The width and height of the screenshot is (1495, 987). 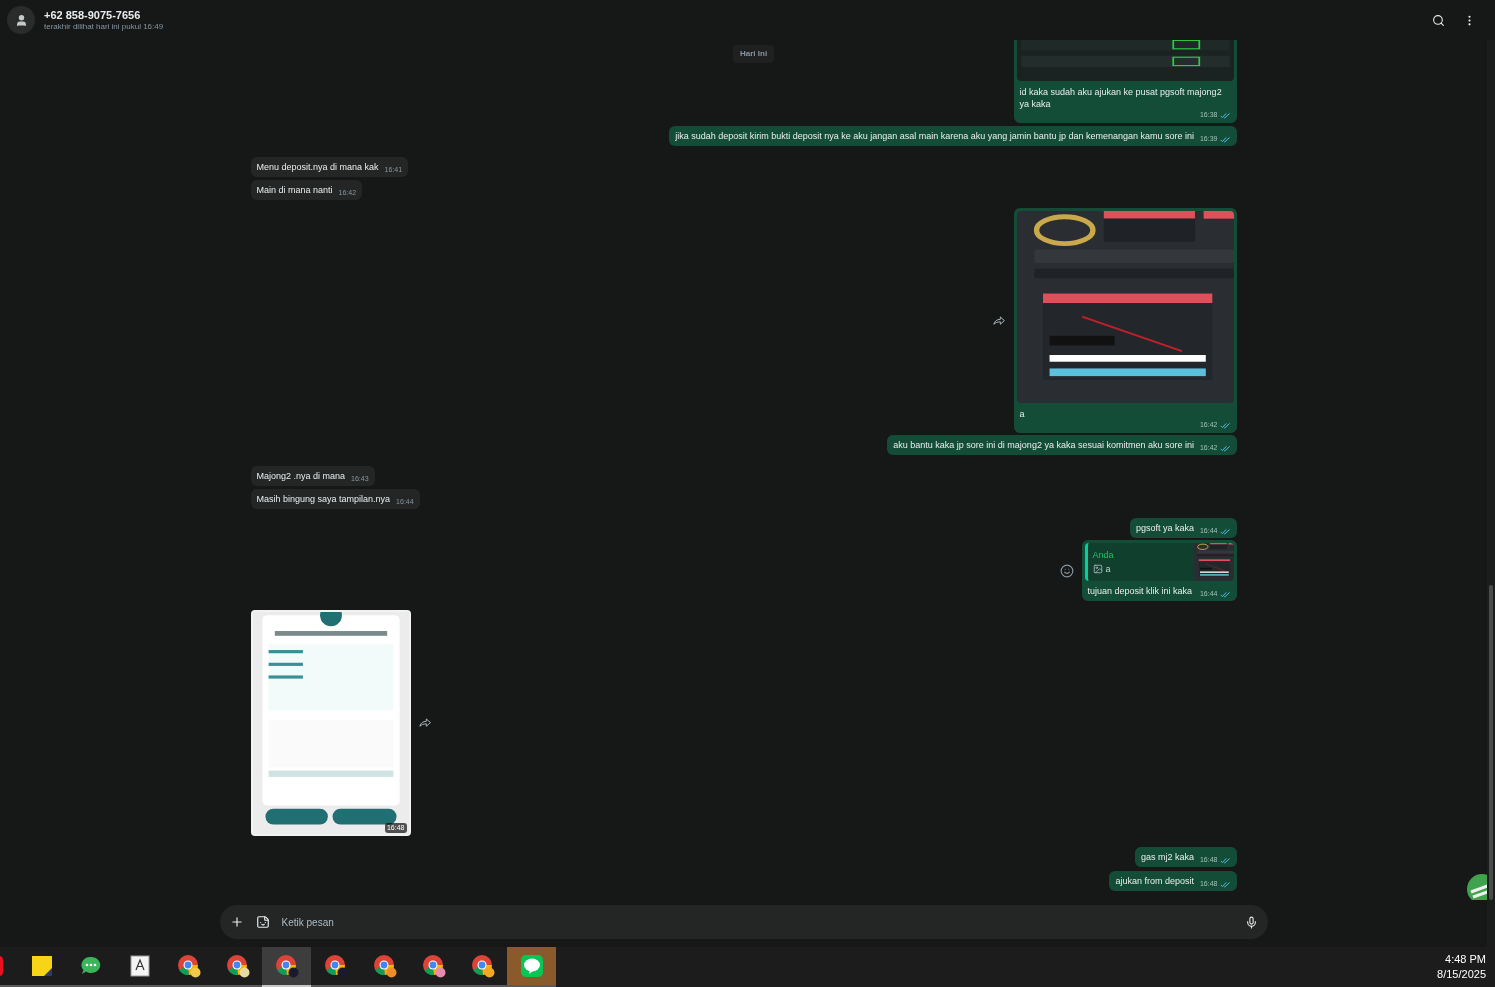 What do you see at coordinates (139, 966) in the screenshot?
I see `document-icon` at bounding box center [139, 966].